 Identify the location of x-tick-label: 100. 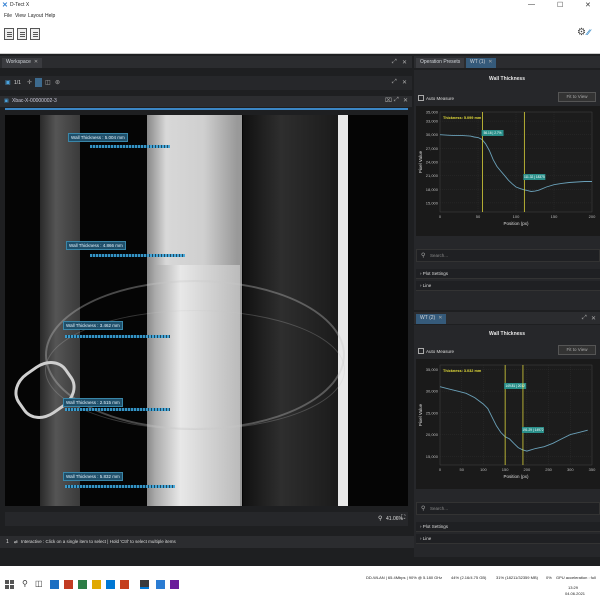
(483, 469).